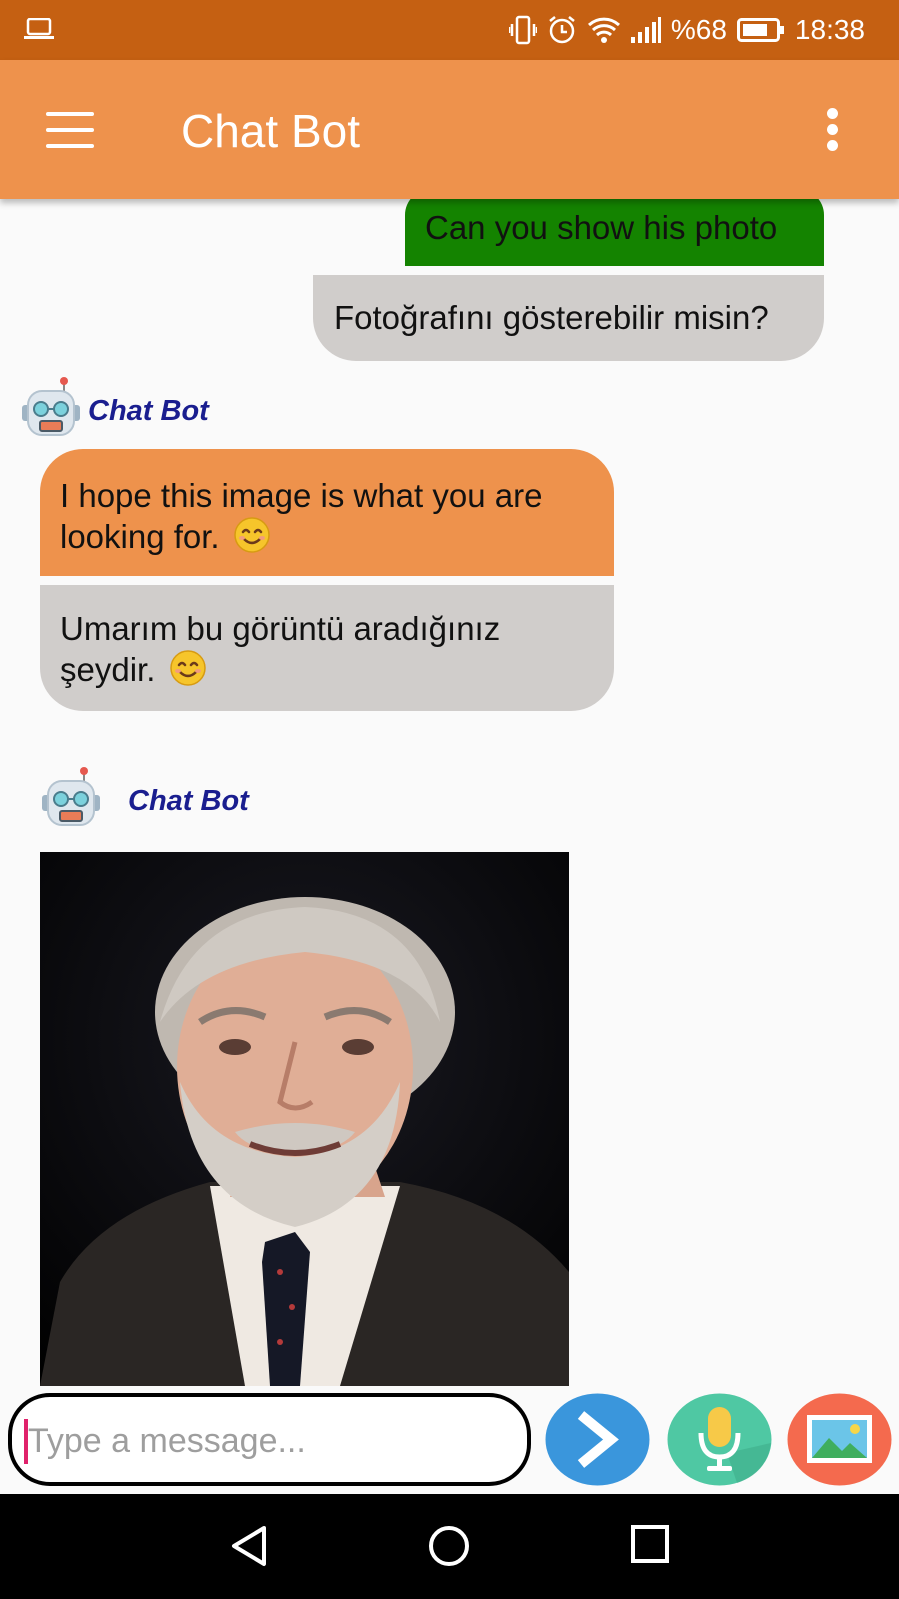  I want to click on recent-apps-icon, so click(650, 1546).